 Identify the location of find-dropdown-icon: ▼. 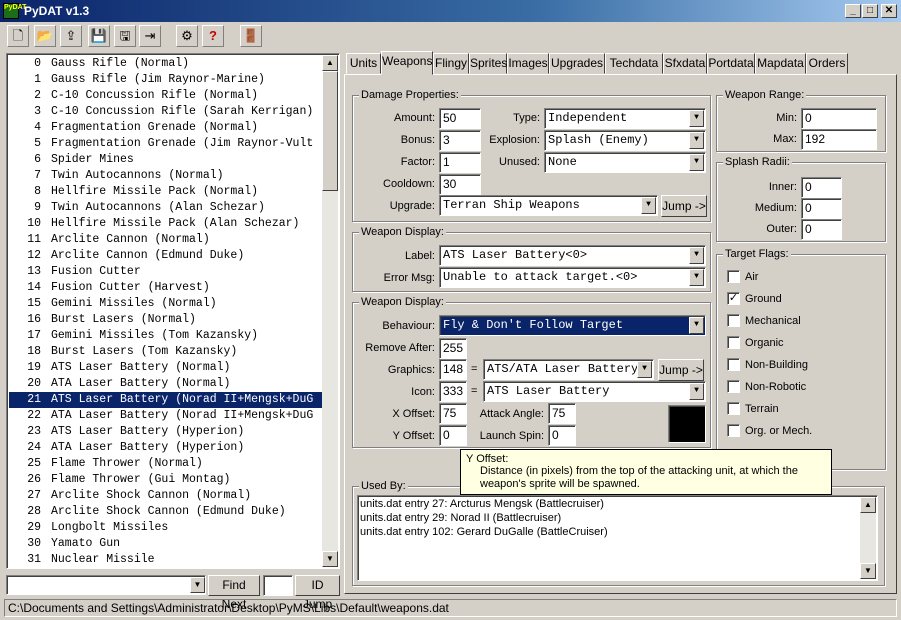
(197, 585).